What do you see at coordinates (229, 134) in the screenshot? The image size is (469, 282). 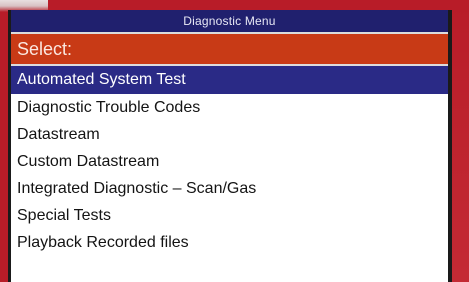 I see `menu-item-datastream: Datastream` at bounding box center [229, 134].